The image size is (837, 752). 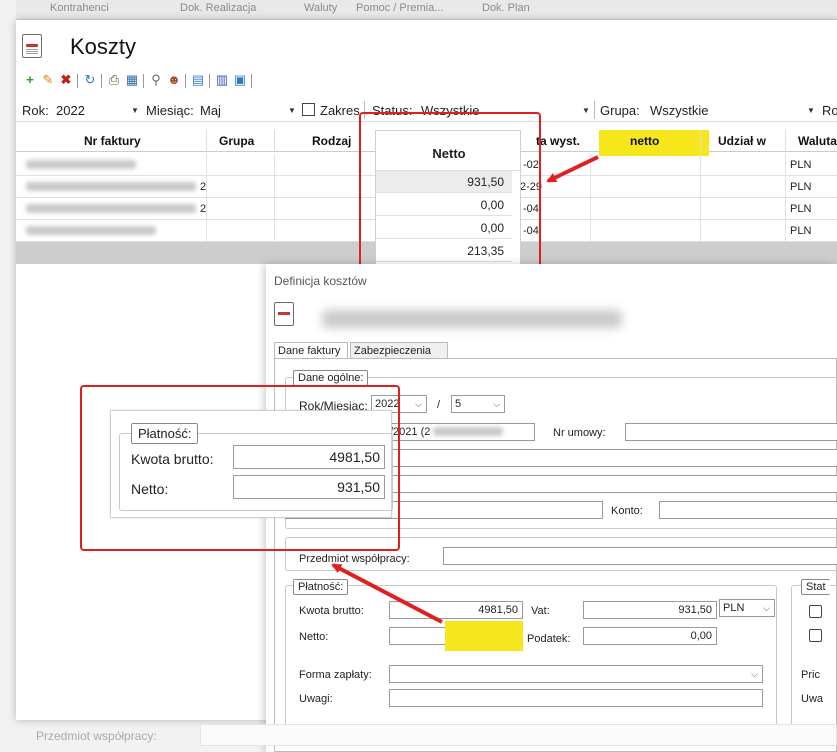 I want to click on bg-przedmiot-label: Przedmiot współpracy:, so click(x=96, y=736).